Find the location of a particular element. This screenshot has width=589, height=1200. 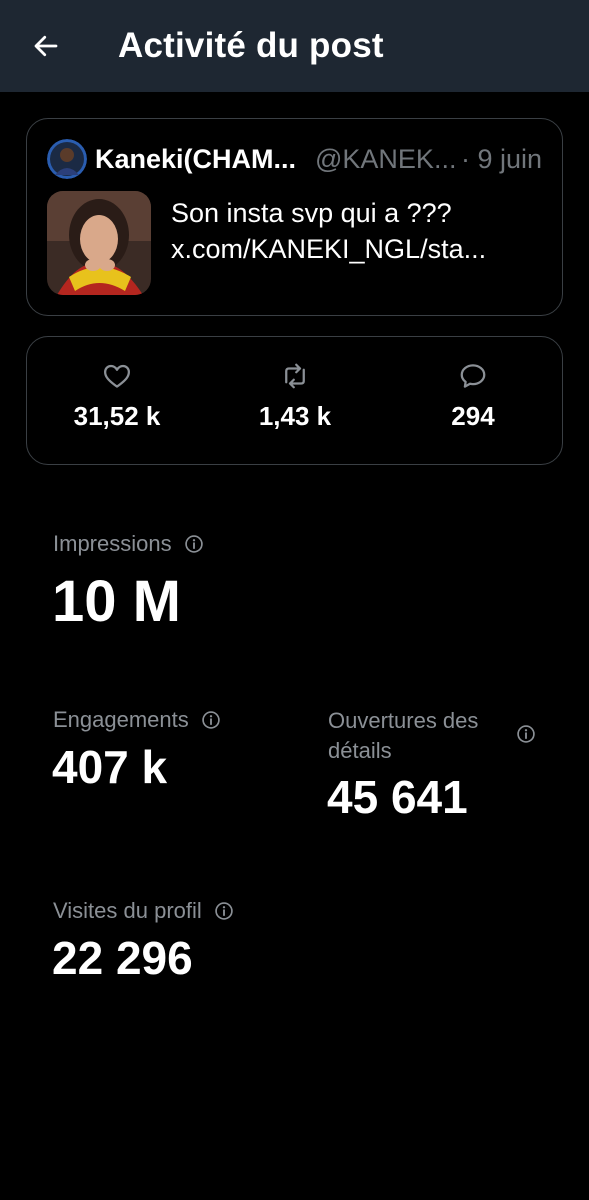

reposts-count: 1,43 k is located at coordinates (295, 416).